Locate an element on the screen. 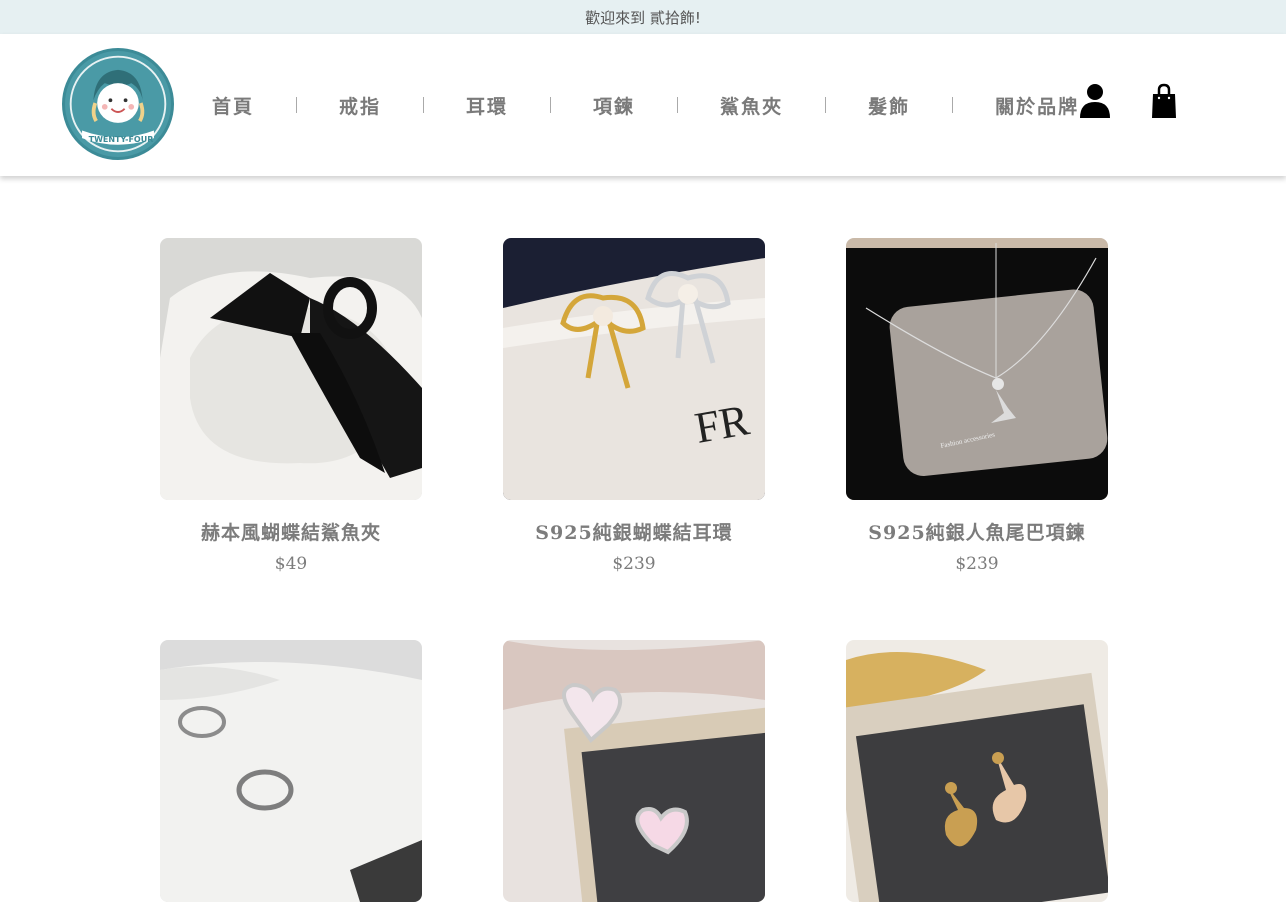 Image resolution: width=1286 pixels, height=910 pixels. product-card: 赫本風蝴蝶結鯊魚夾 $49 is located at coordinates (291, 406).